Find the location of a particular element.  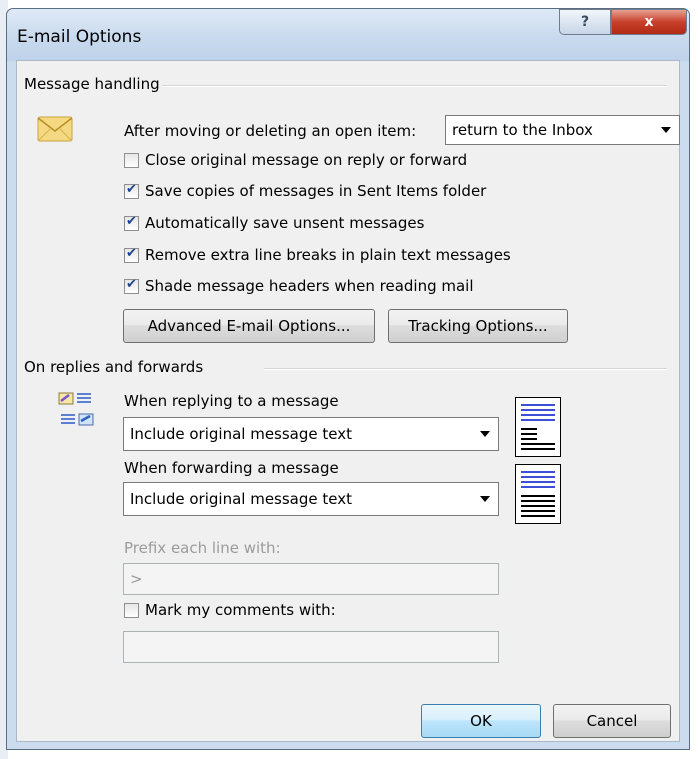

prefix-label: Prefix each line with: is located at coordinates (202, 548).